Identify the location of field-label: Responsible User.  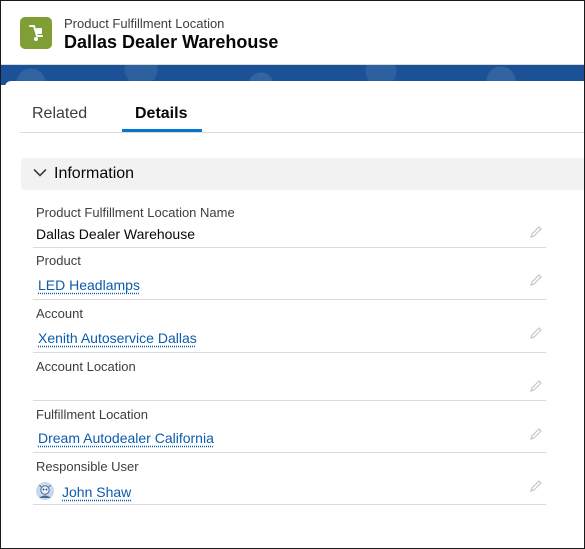
(87, 466).